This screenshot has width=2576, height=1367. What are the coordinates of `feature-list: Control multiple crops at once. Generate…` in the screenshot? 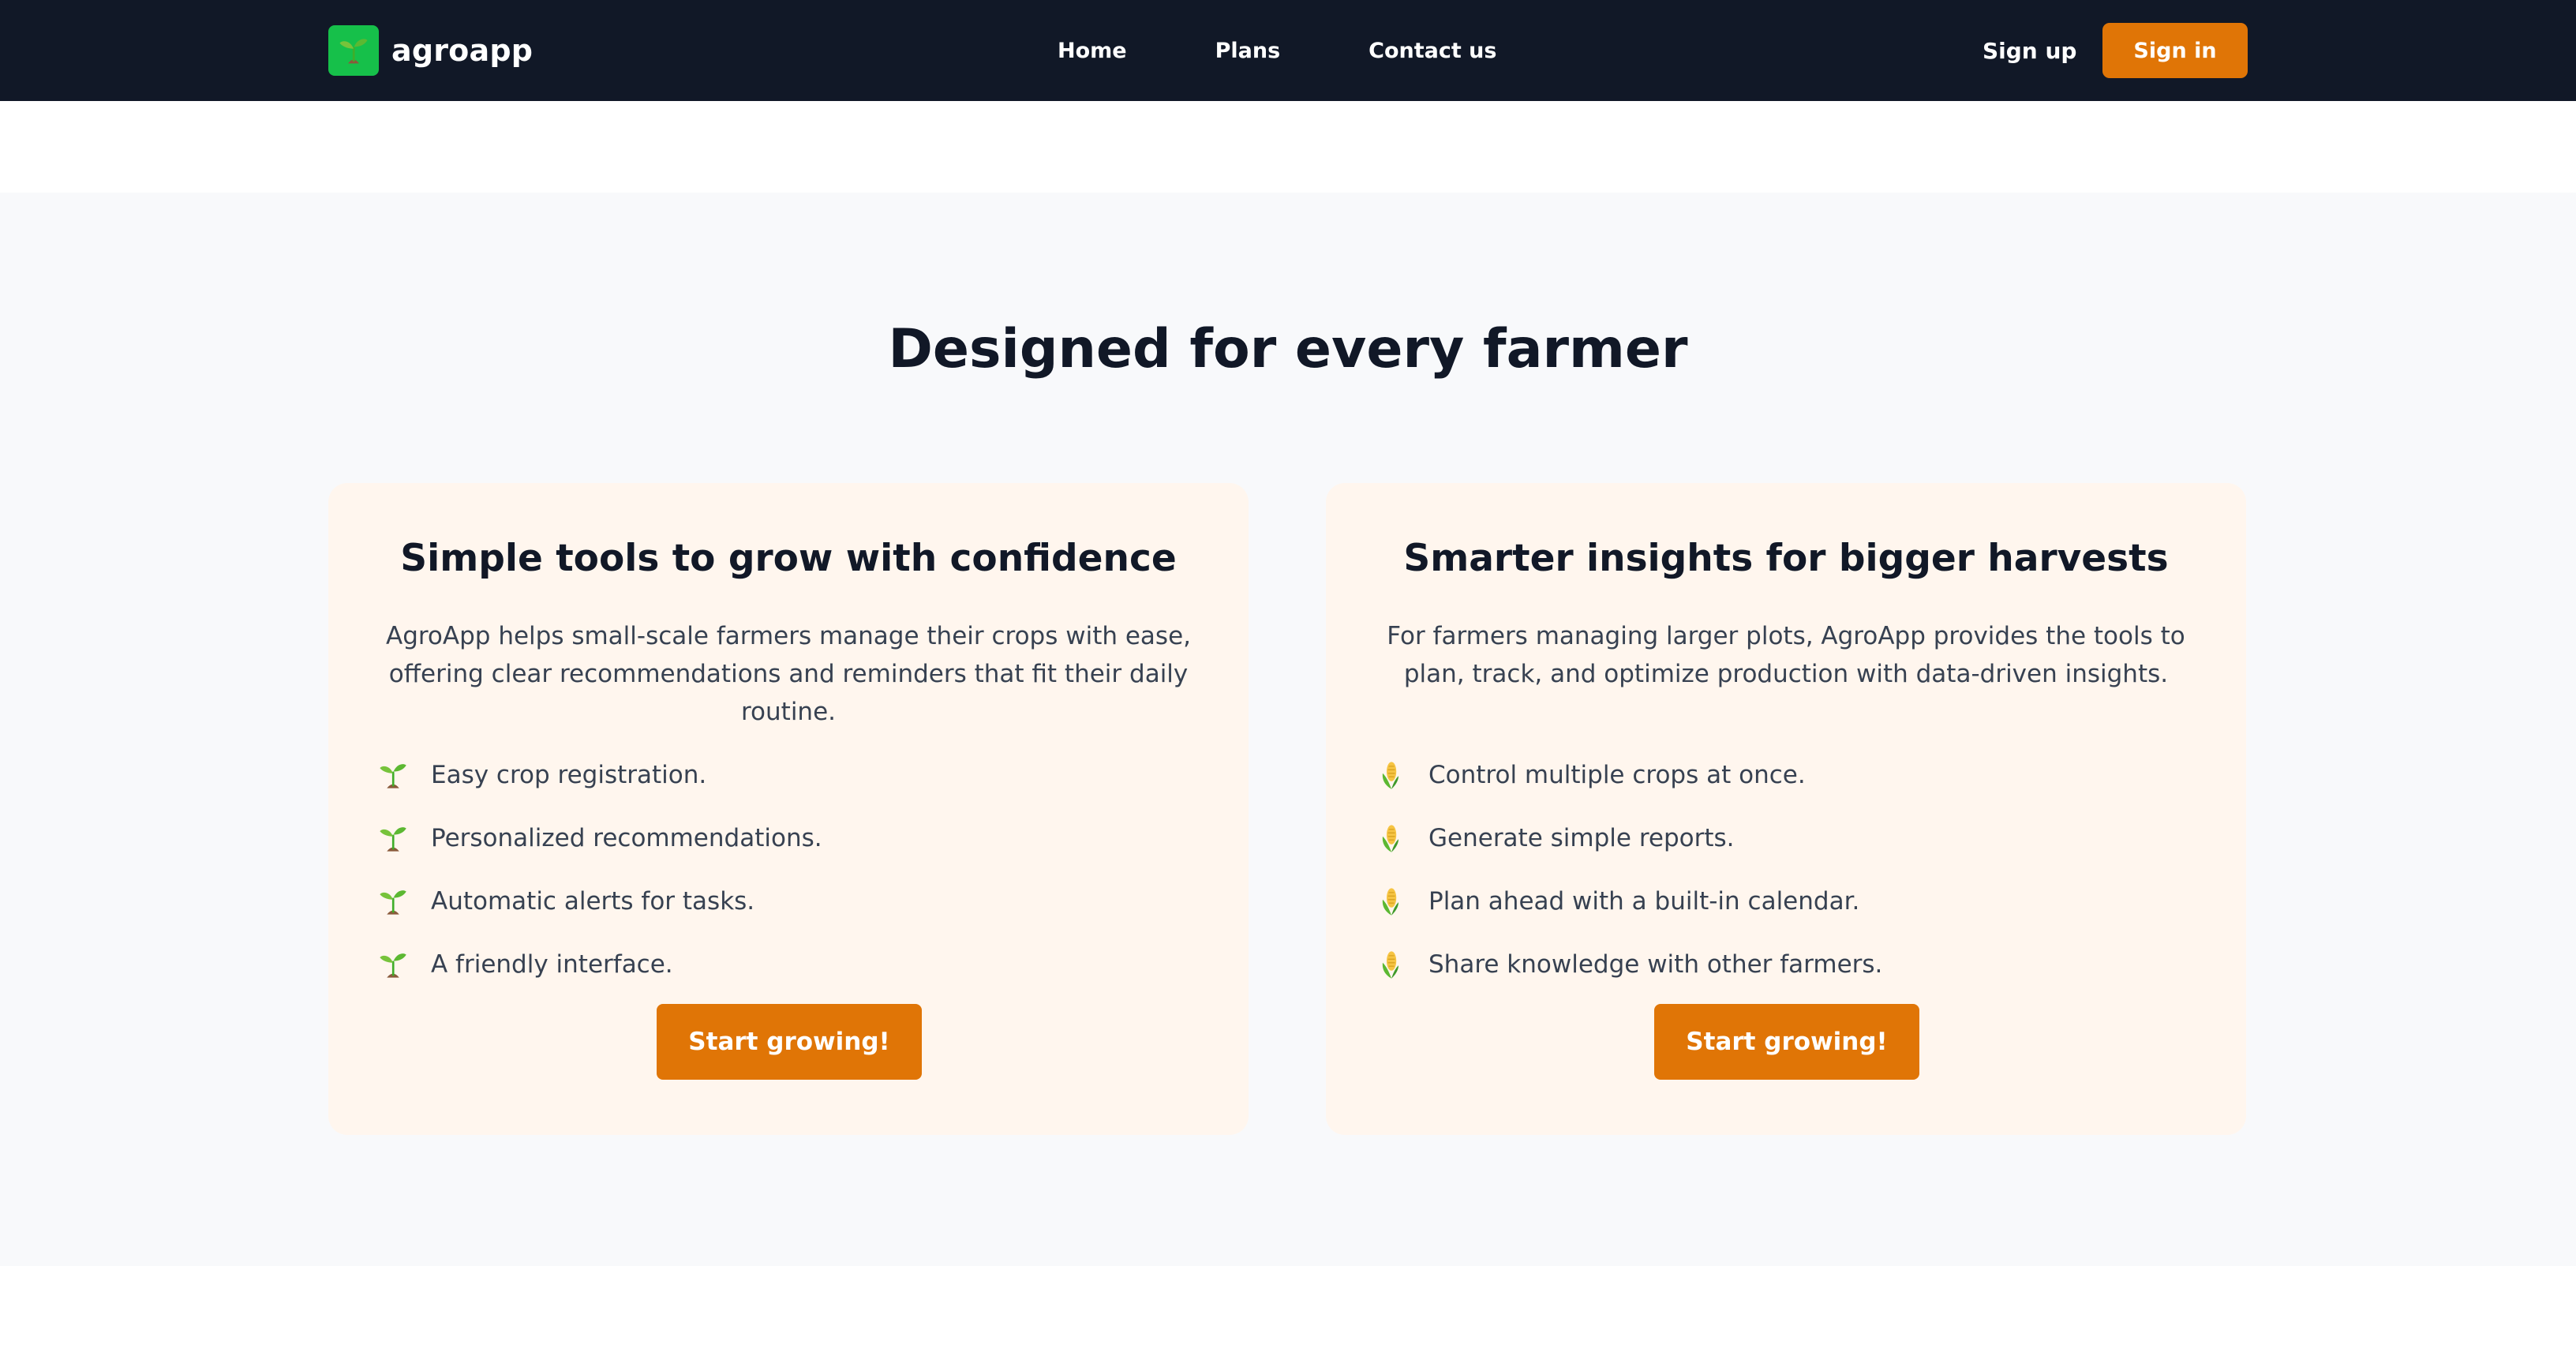 It's located at (1628, 869).